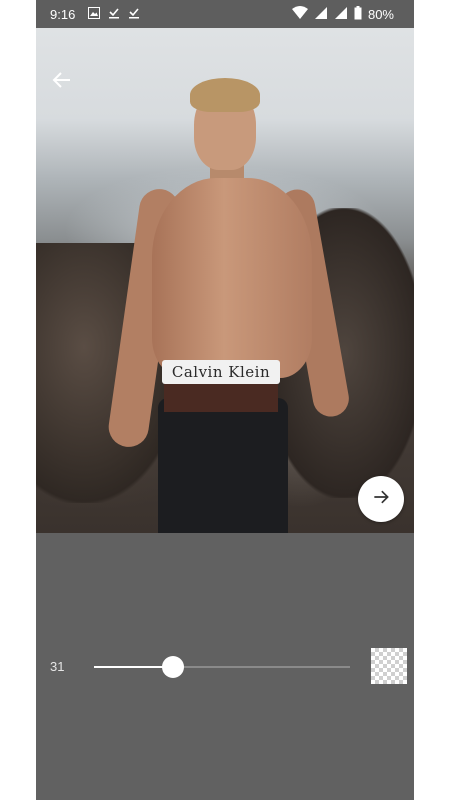 The image size is (450, 800). Describe the element at coordinates (63, 14) in the screenshot. I see `status-time: 9:16` at that location.